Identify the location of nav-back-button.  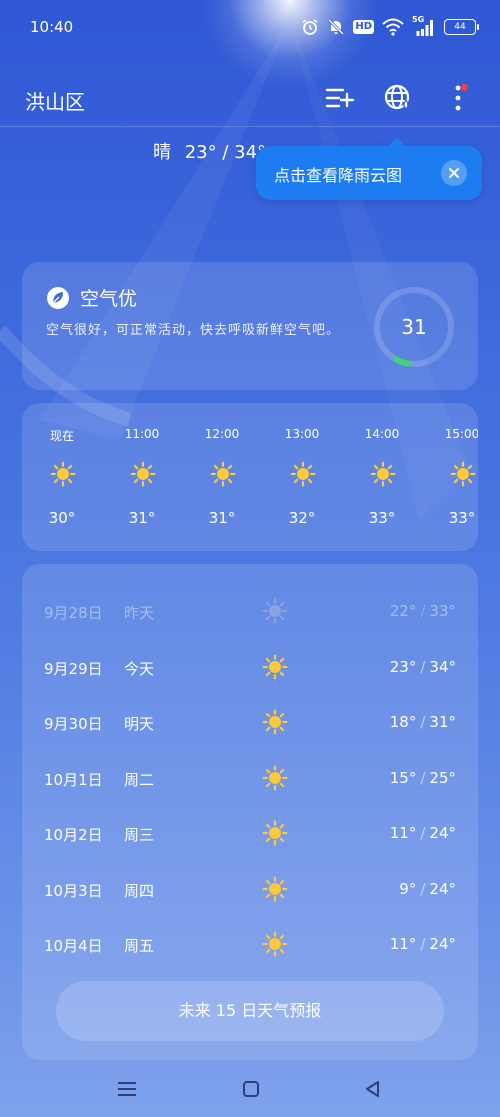
(373, 1089).